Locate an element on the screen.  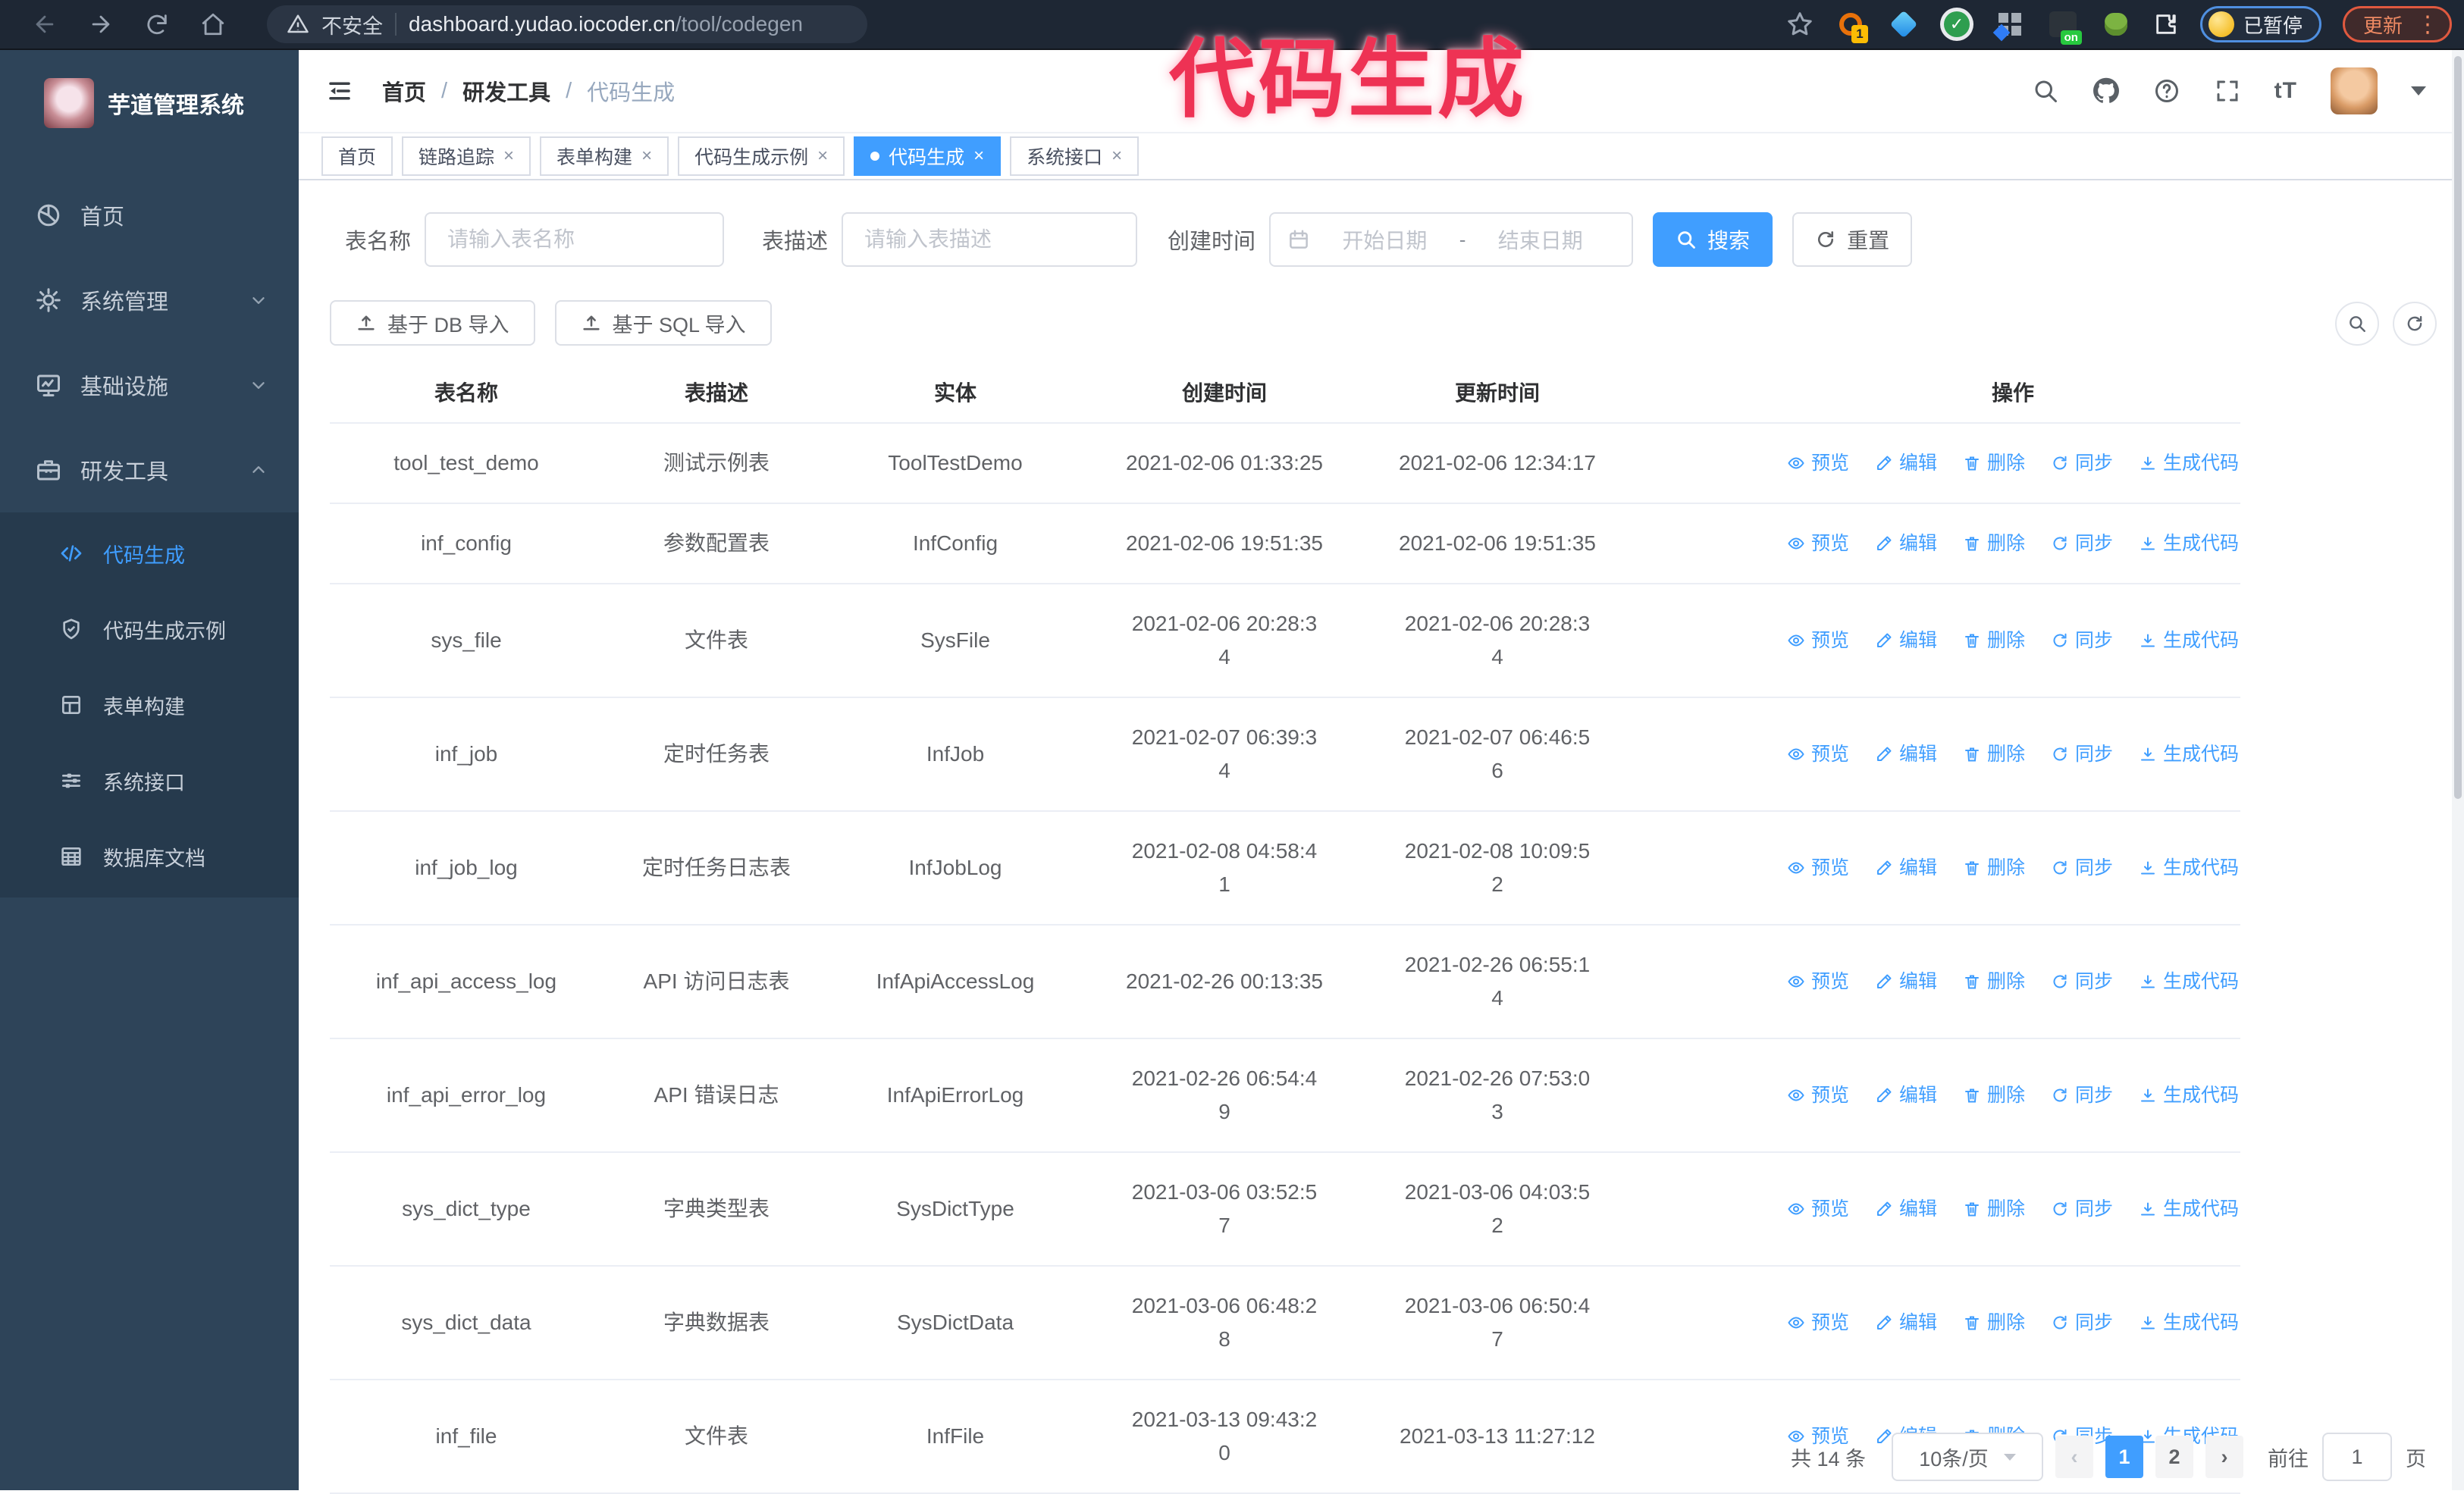
breadcrumb-item: 首页 is located at coordinates (404, 91).